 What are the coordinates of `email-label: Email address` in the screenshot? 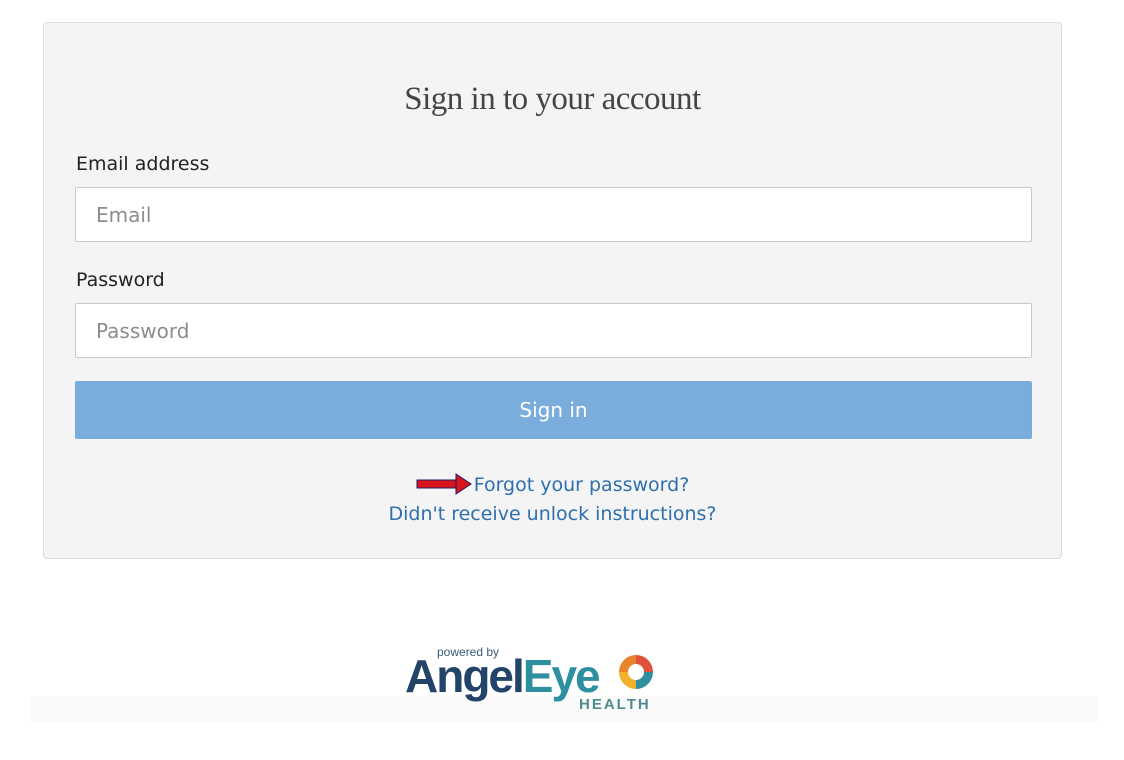 It's located at (143, 164).